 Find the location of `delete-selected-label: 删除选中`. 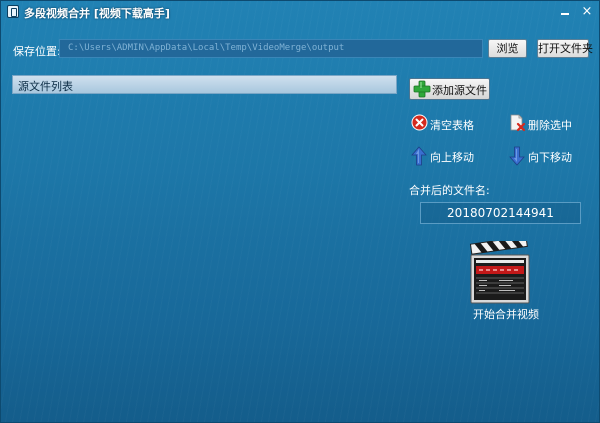

delete-selected-label: 删除选中 is located at coordinates (550, 125).